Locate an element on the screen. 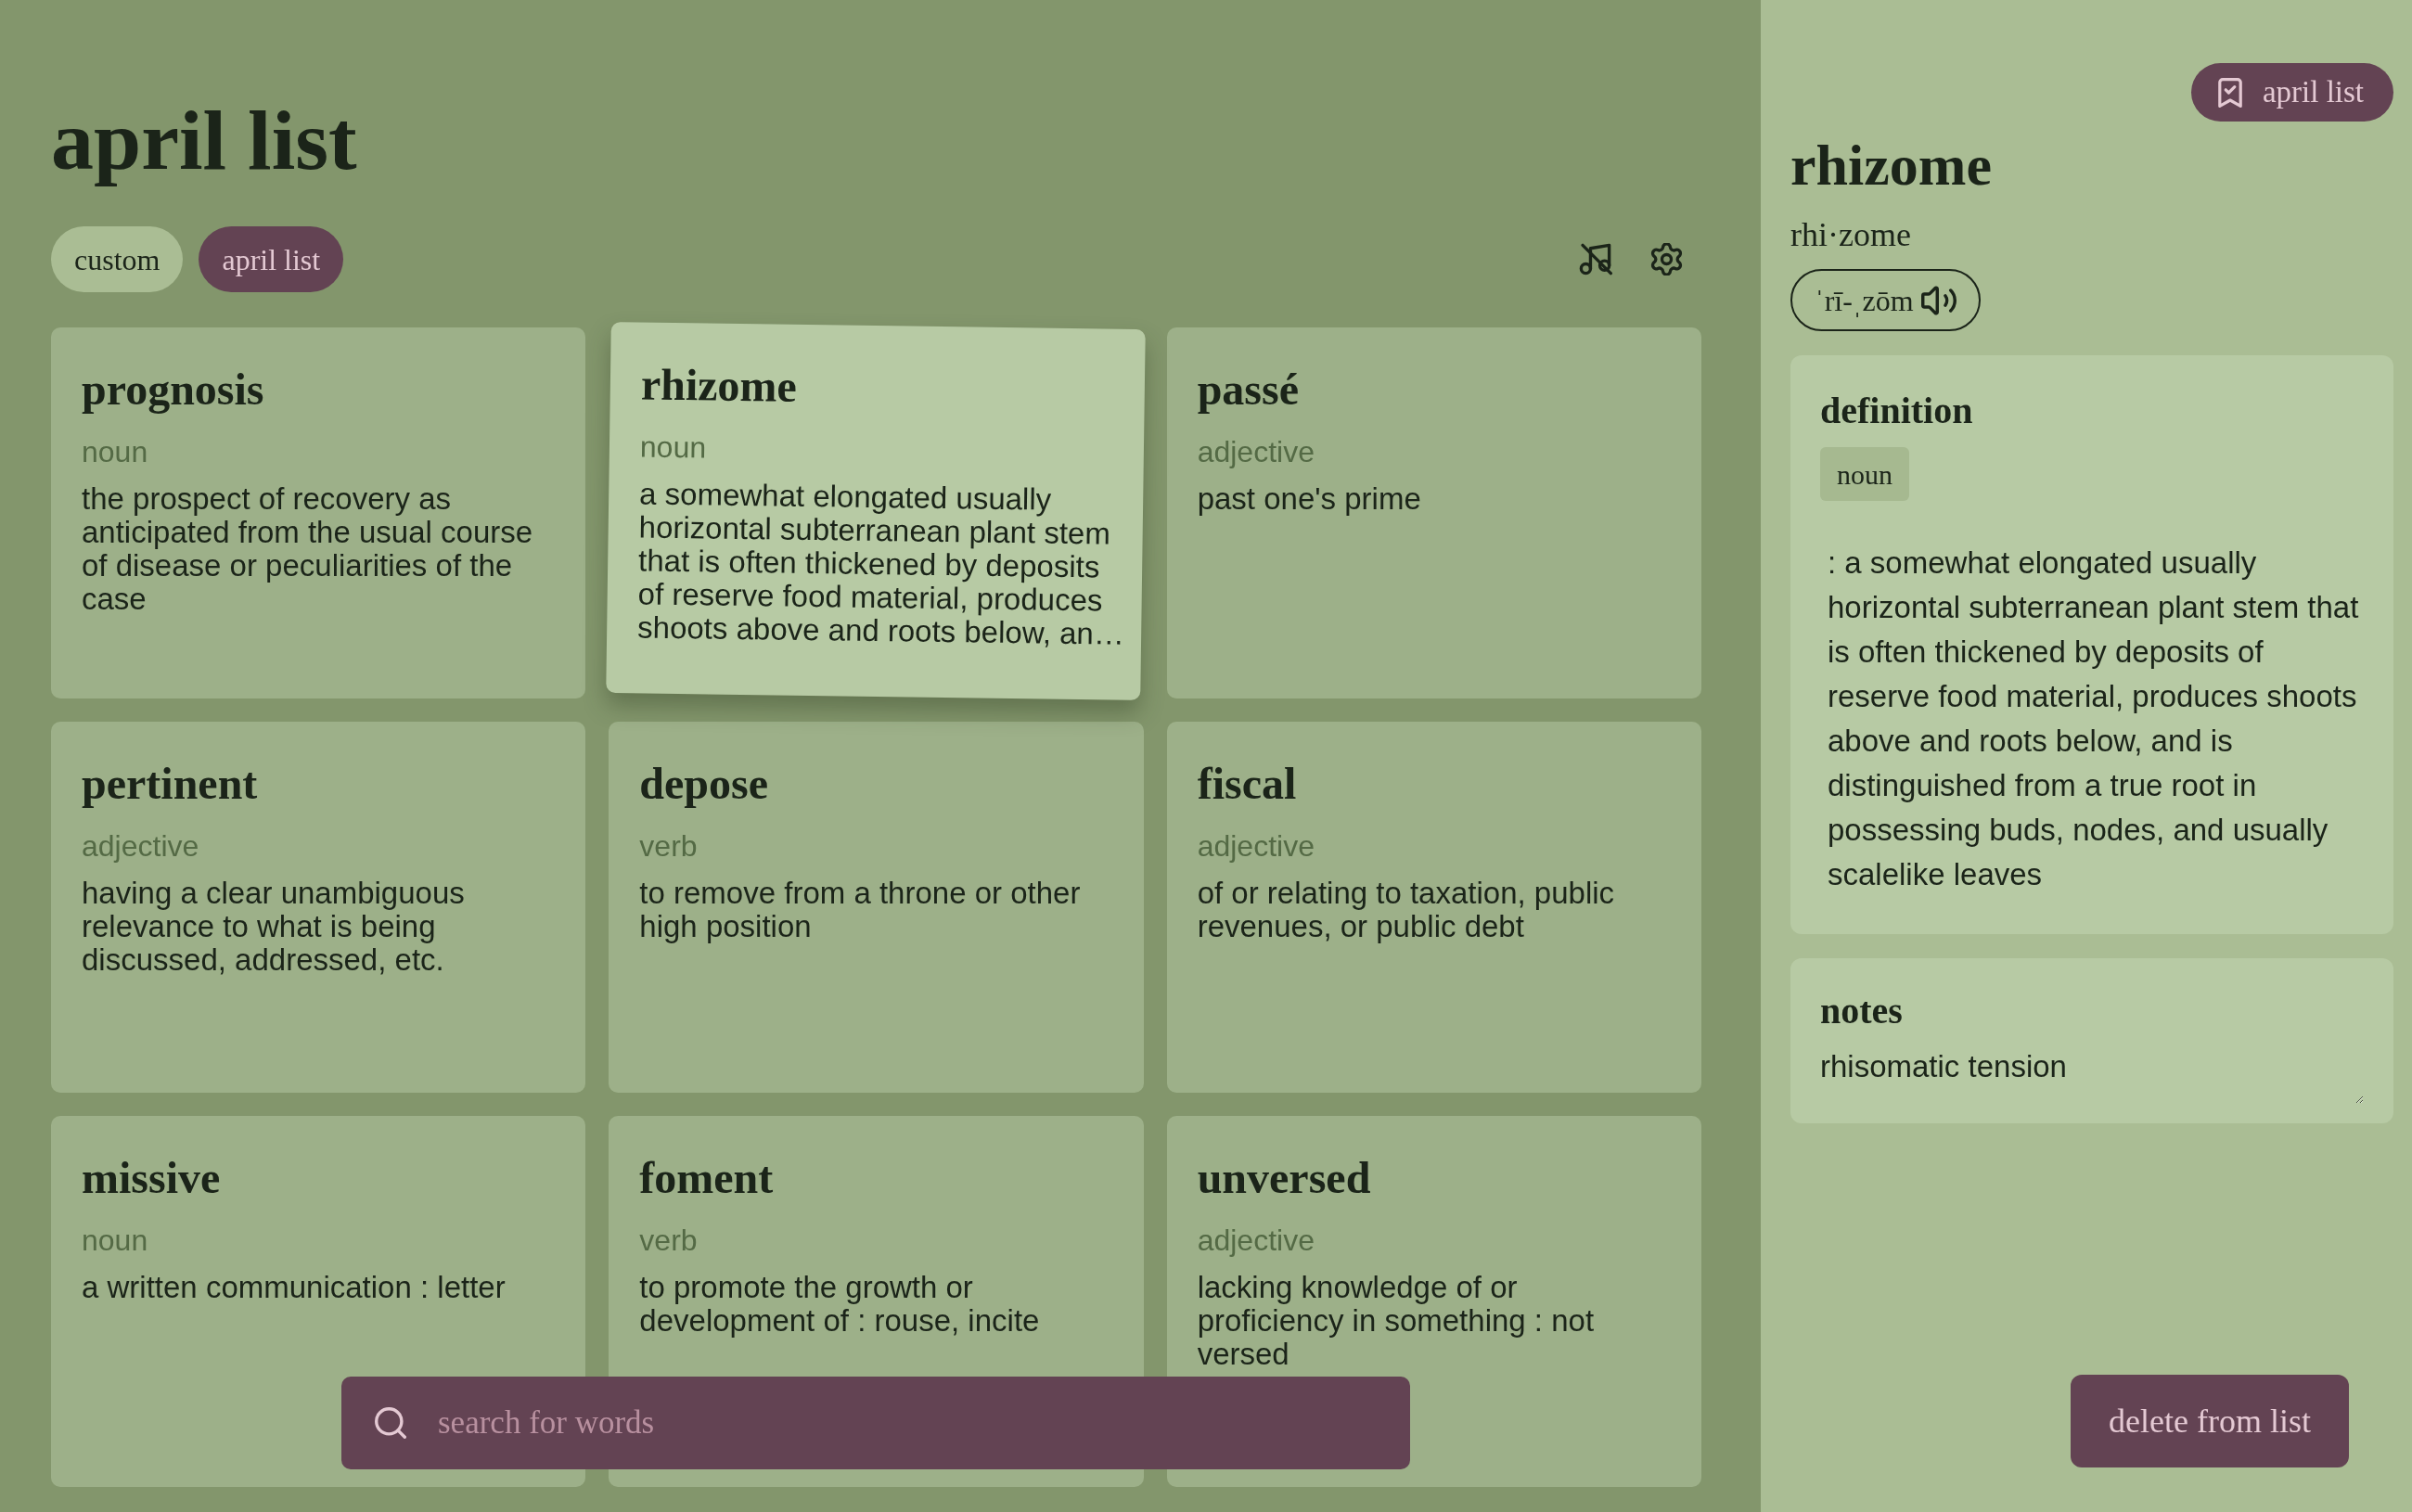  word-title: missive is located at coordinates (152, 1178).